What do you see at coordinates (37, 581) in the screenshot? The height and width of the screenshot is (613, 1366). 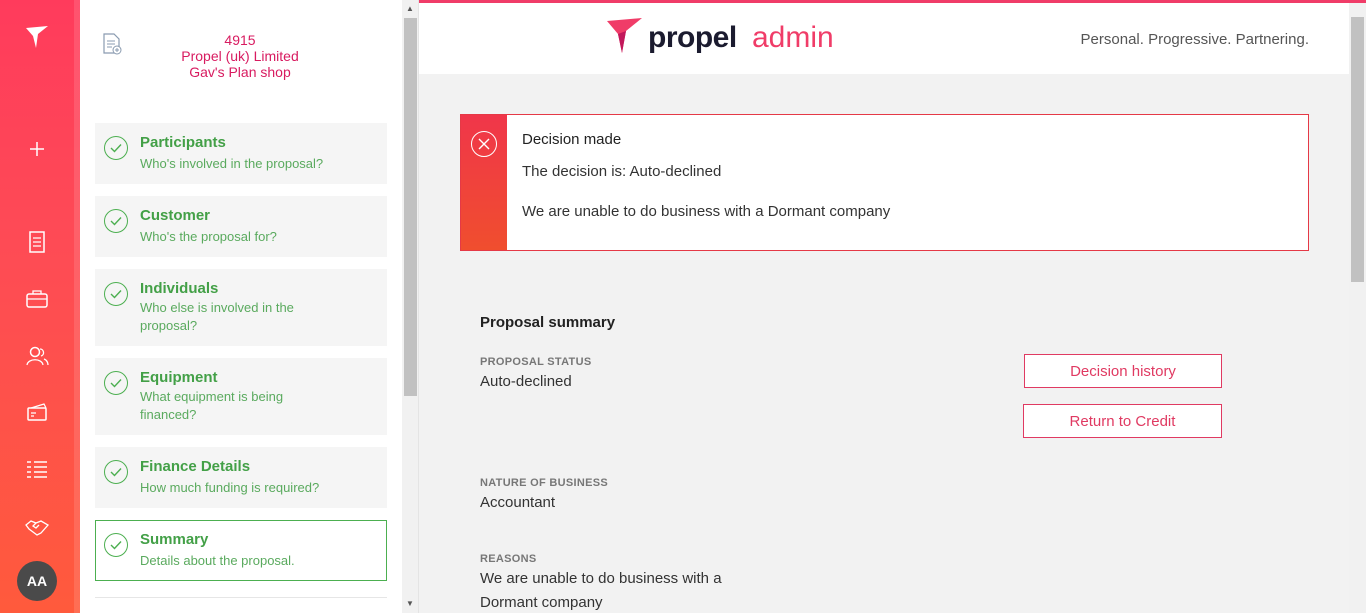 I see `avatar: AA` at bounding box center [37, 581].